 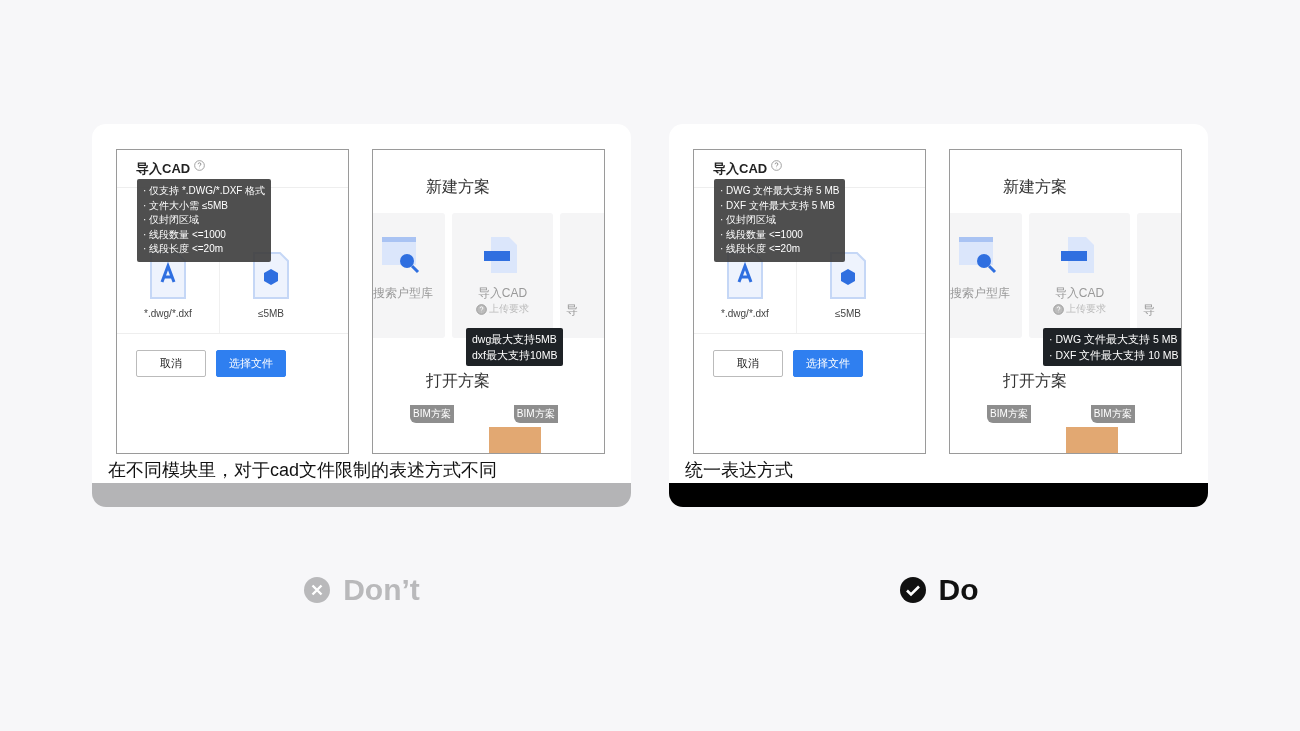 What do you see at coordinates (780, 191) in the screenshot?
I see `tooltip-line: · DWG 文件最大支持 5 MB` at bounding box center [780, 191].